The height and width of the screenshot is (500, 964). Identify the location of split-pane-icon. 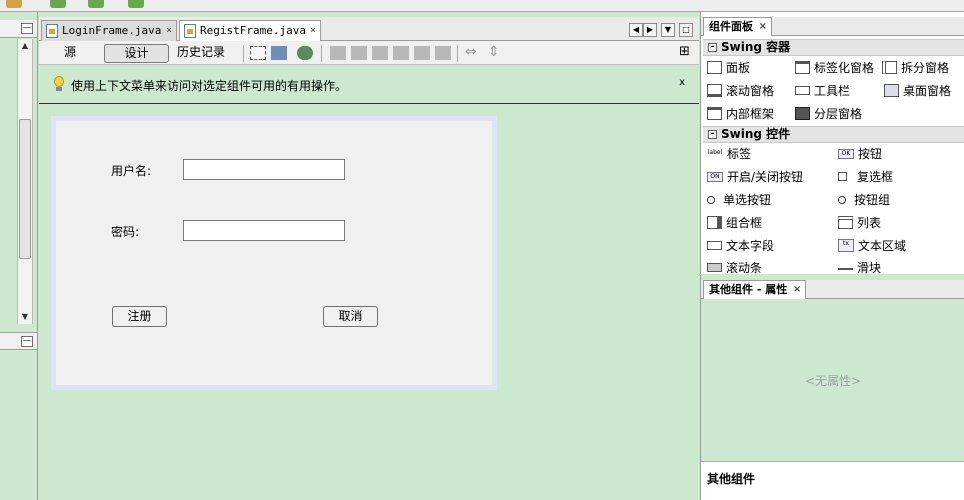
(889, 67).